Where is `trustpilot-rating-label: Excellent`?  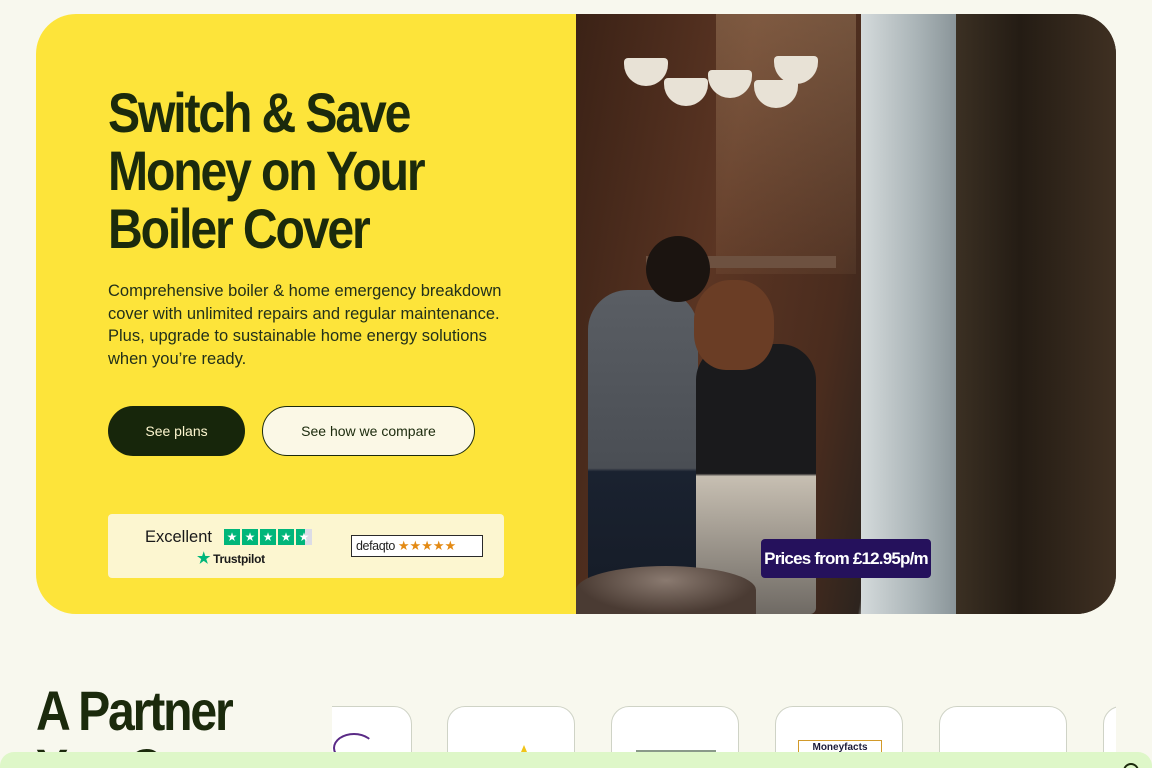
trustpilot-rating-label: Excellent is located at coordinates (178, 537).